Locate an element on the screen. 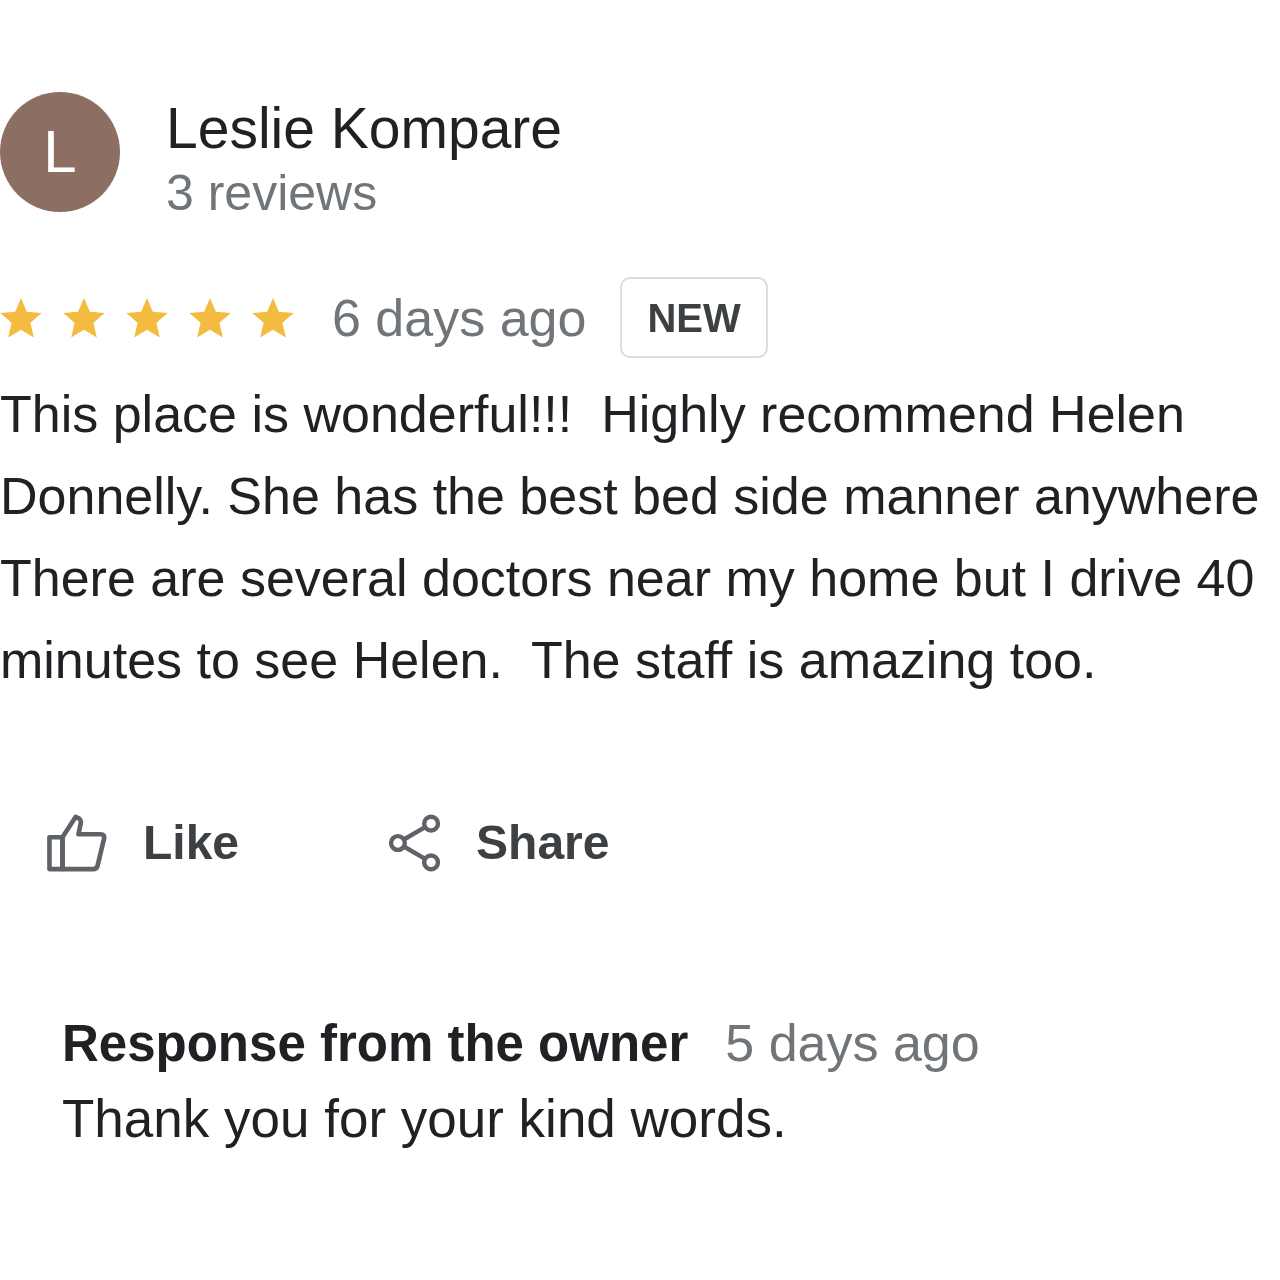 Image resolution: width=1280 pixels, height=1280 pixels. thumbs-up-icon is located at coordinates (77, 843).